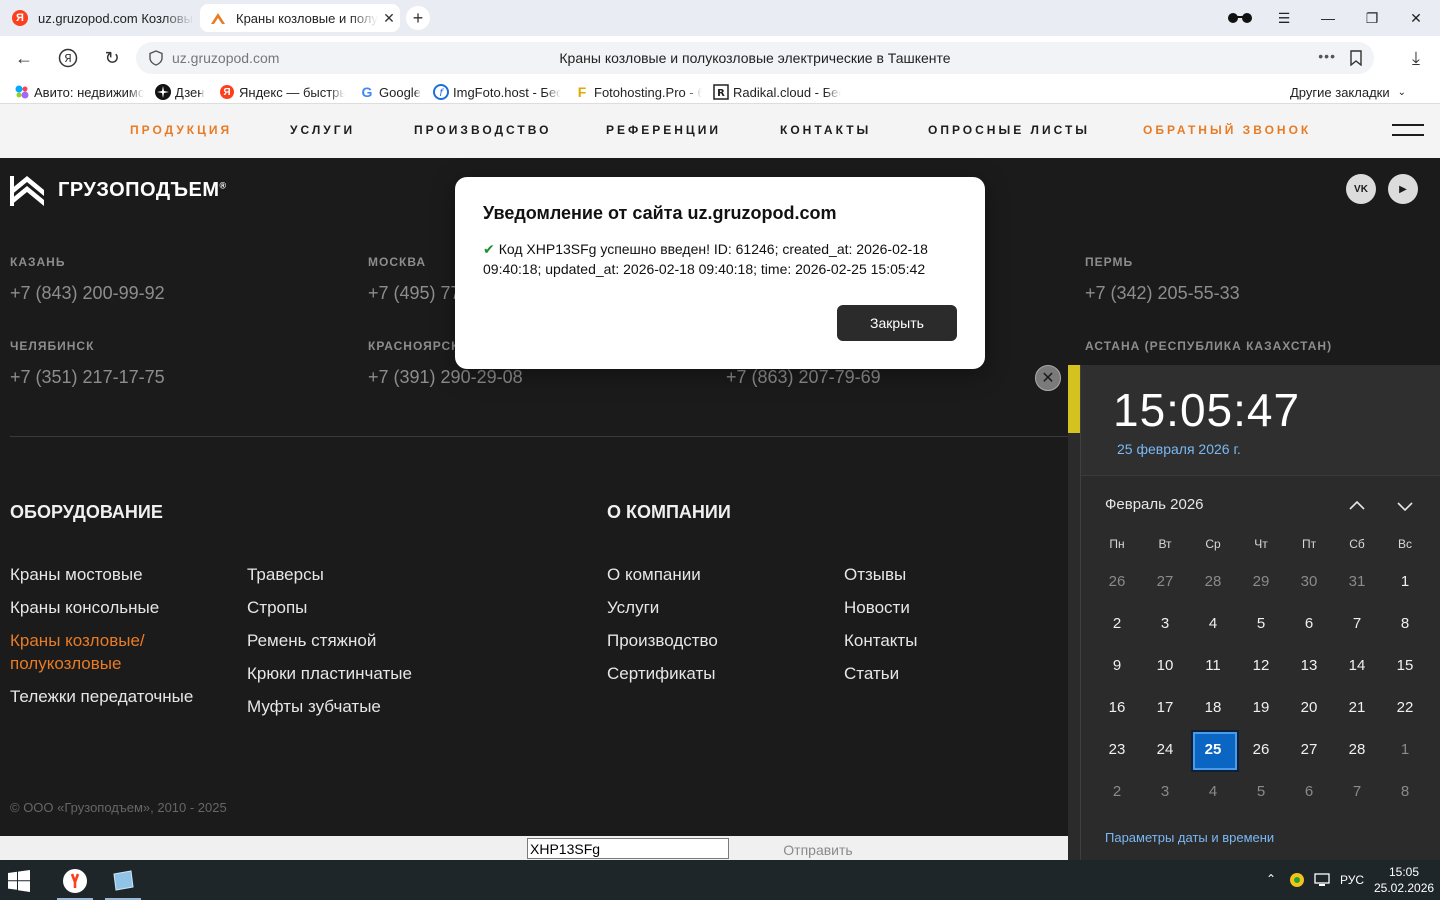 The image size is (1440, 900). Describe the element at coordinates (1227, 130) in the screenshot. I see `nav-callback: ОБРАТНЫЙ ЗВОНОК` at that location.